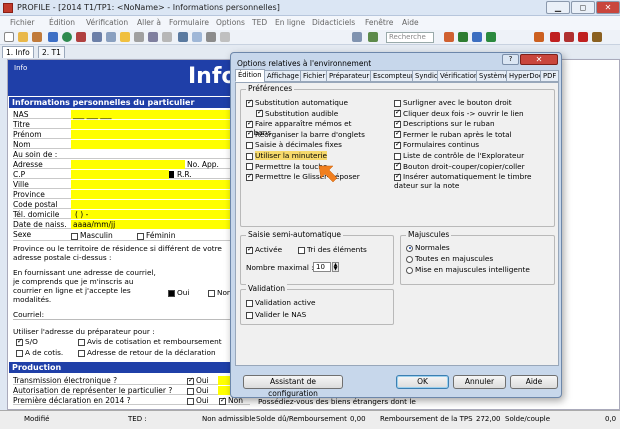 The height and width of the screenshot is (429, 620). What do you see at coordinates (190, 401) in the screenshot?
I see `prod-oui-3-checkbox` at bounding box center [190, 401].